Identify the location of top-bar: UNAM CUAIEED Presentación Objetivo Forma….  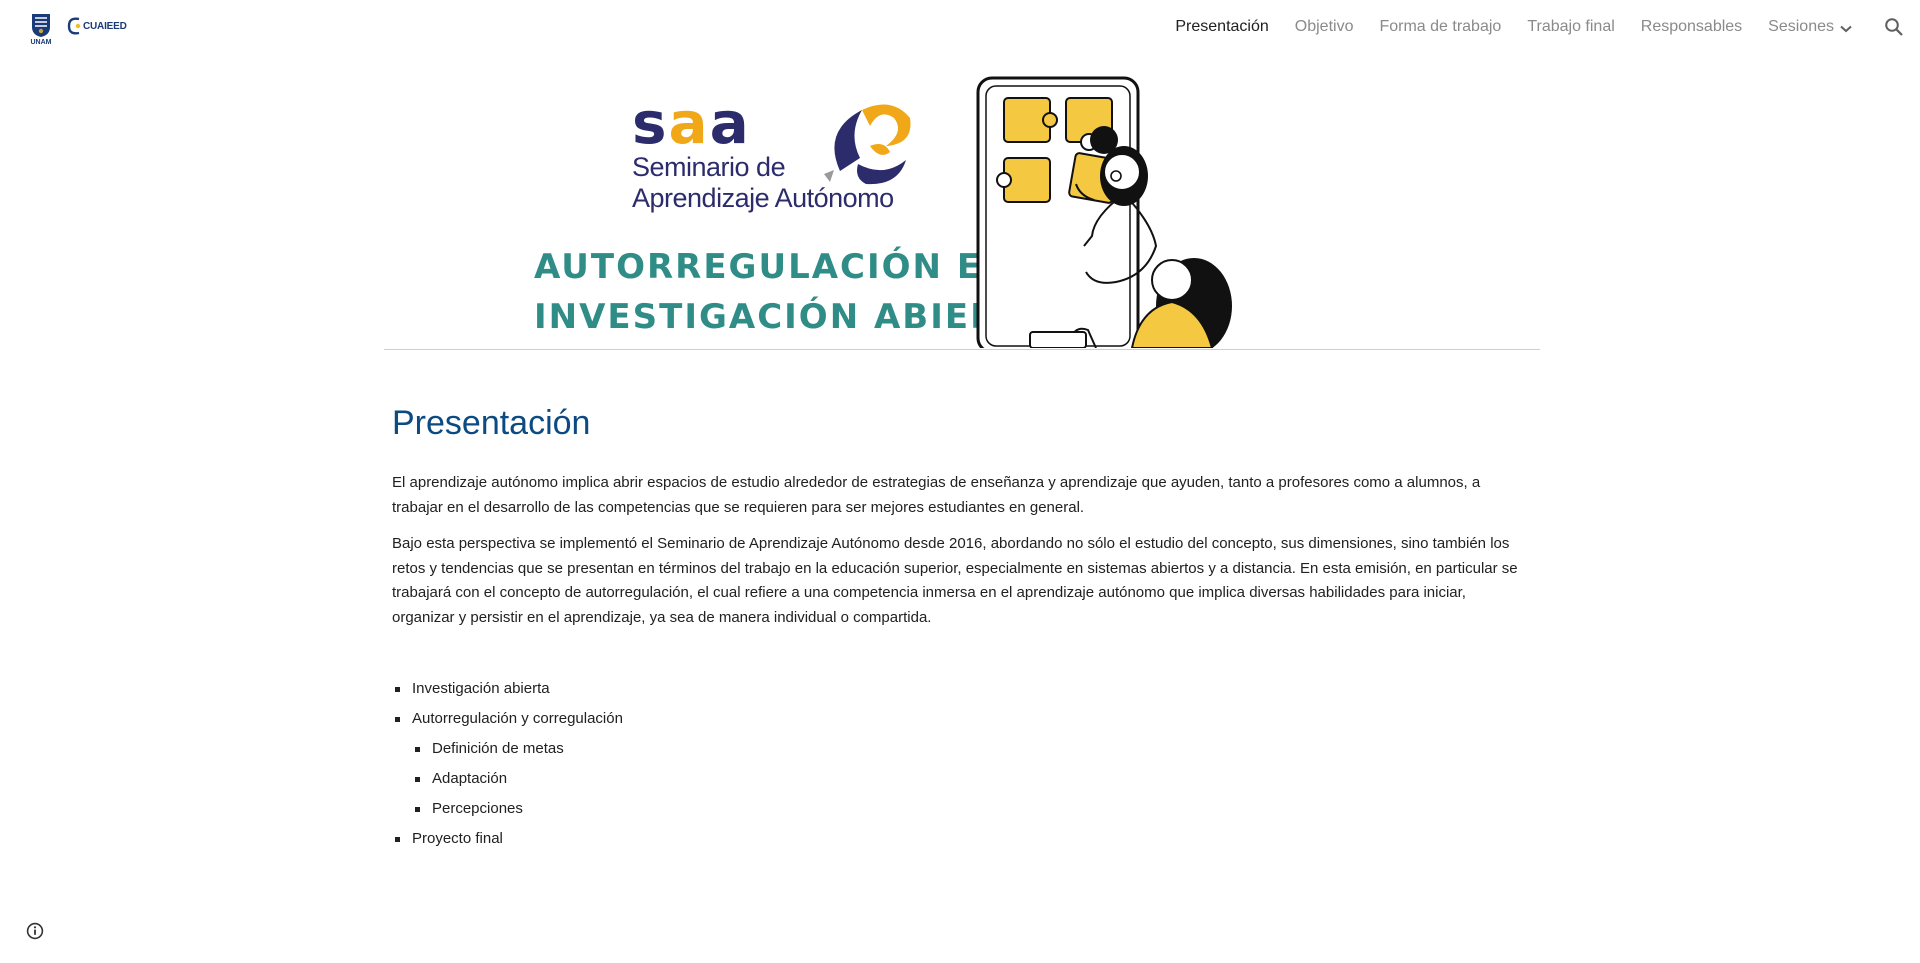
(960, 29).